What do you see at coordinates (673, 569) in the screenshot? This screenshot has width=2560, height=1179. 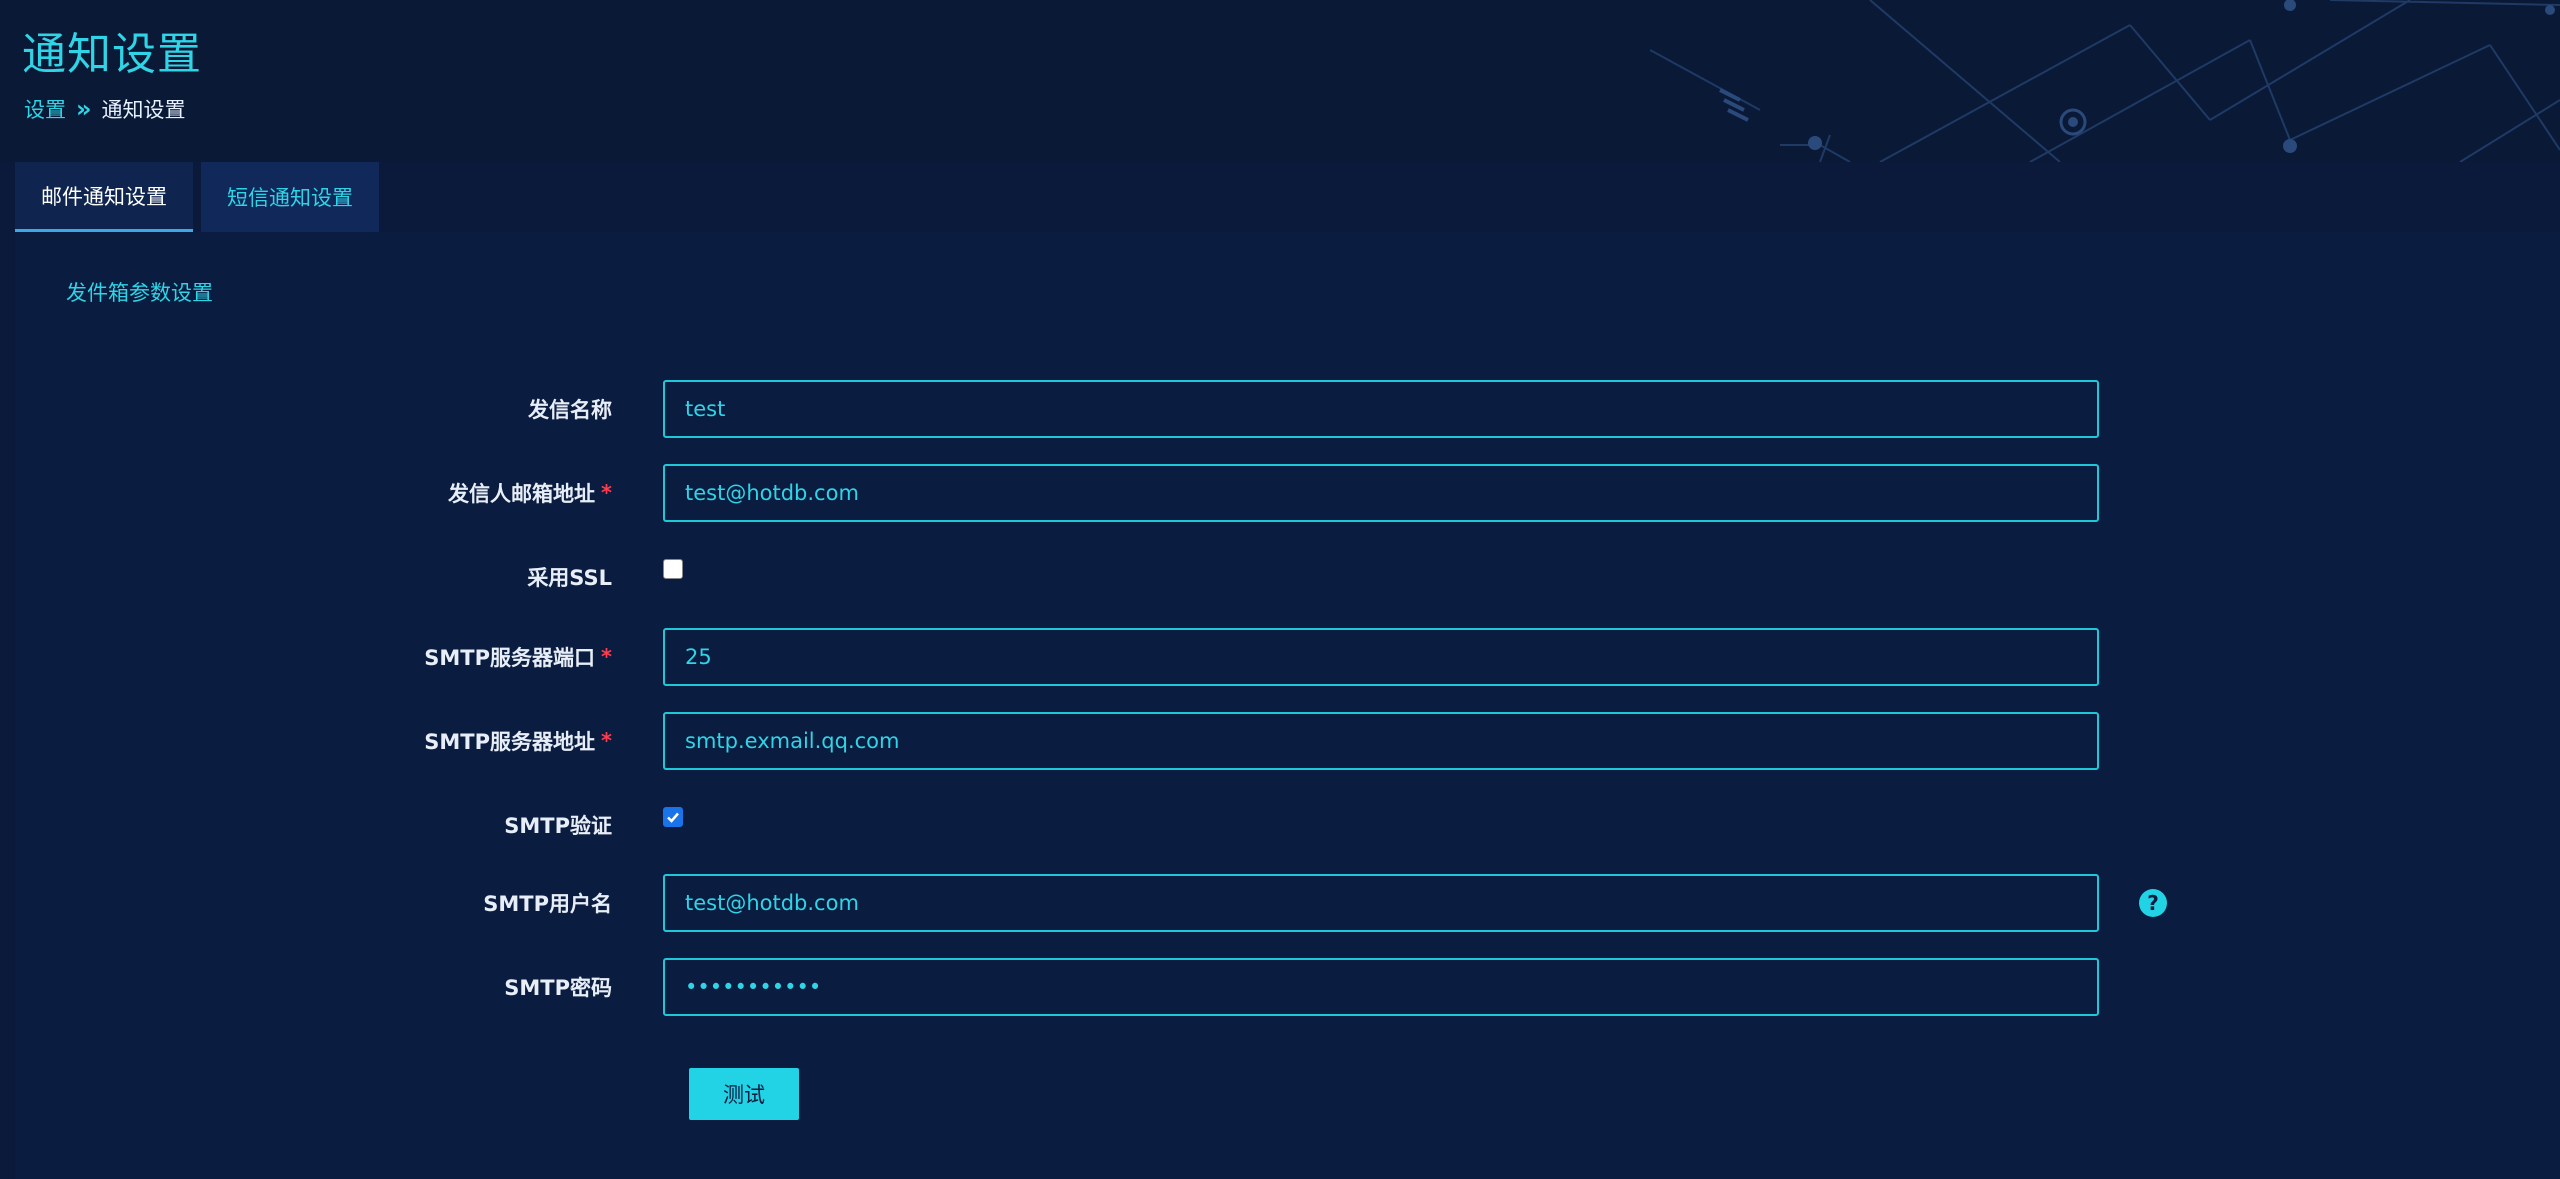 I see `use-ssl-checkbox` at bounding box center [673, 569].